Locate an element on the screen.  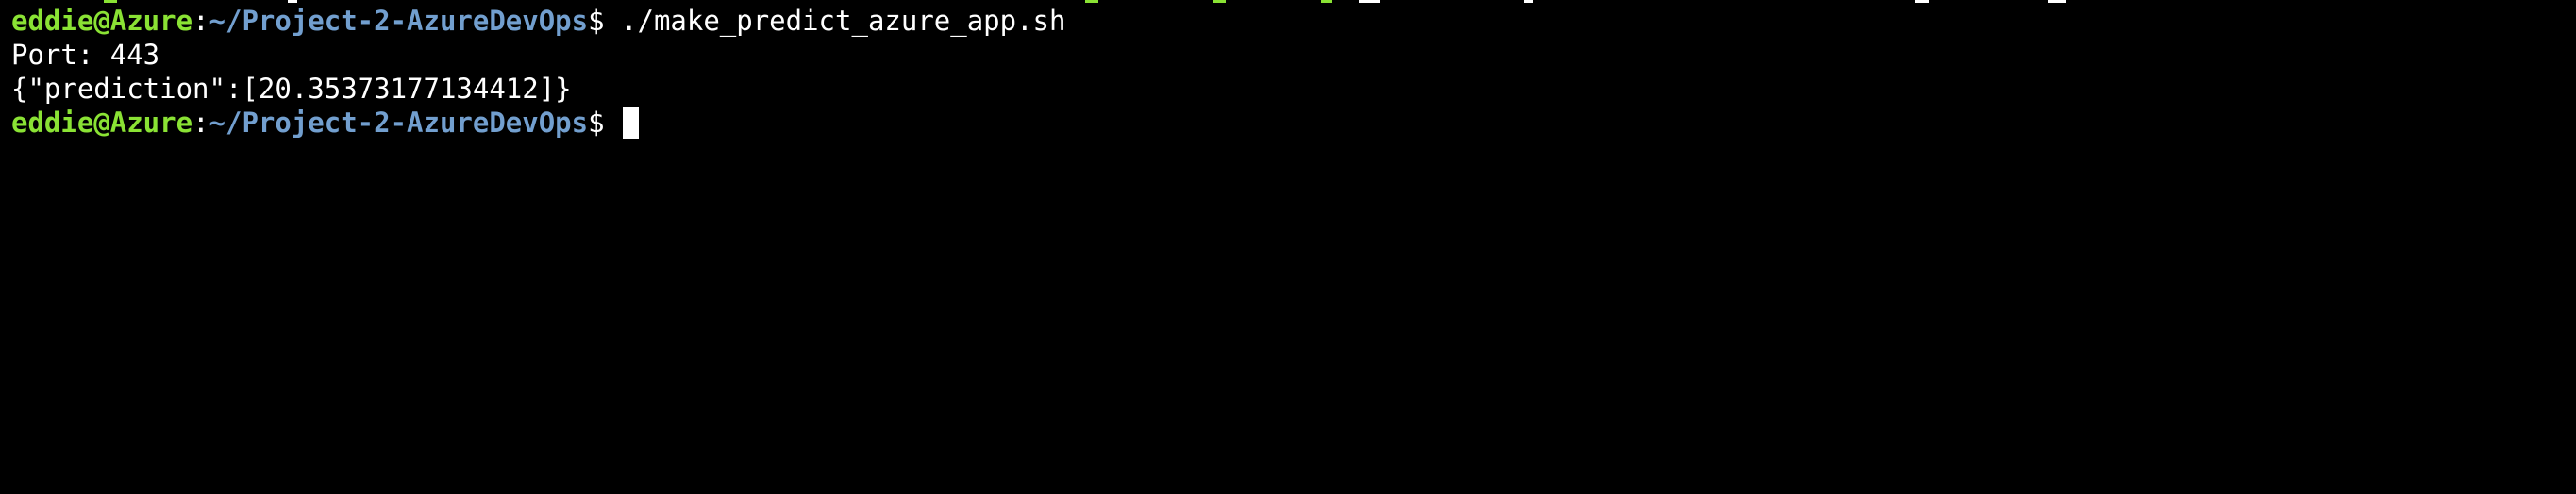
output-prediction: {"prediction":[20.35373177134412]} is located at coordinates (291, 89).